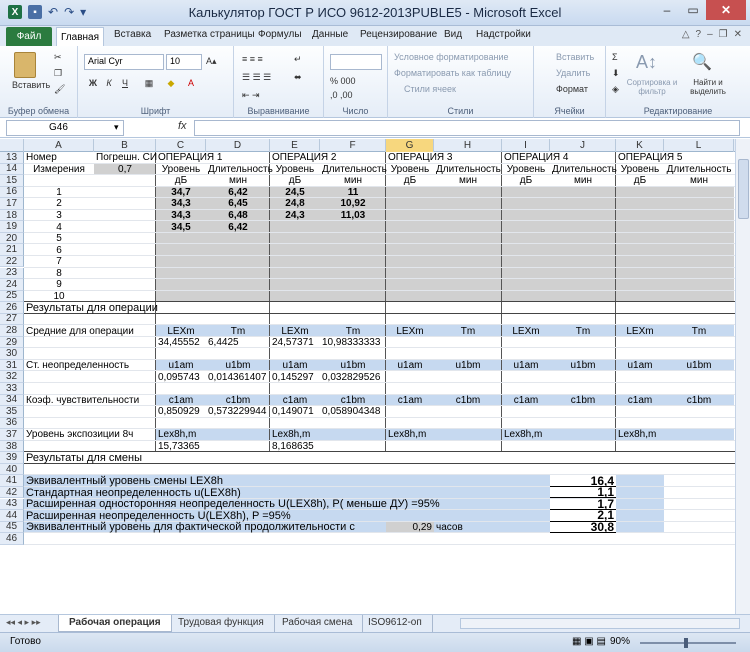  I want to click on tab-review: Рецензирование, so click(398, 34).